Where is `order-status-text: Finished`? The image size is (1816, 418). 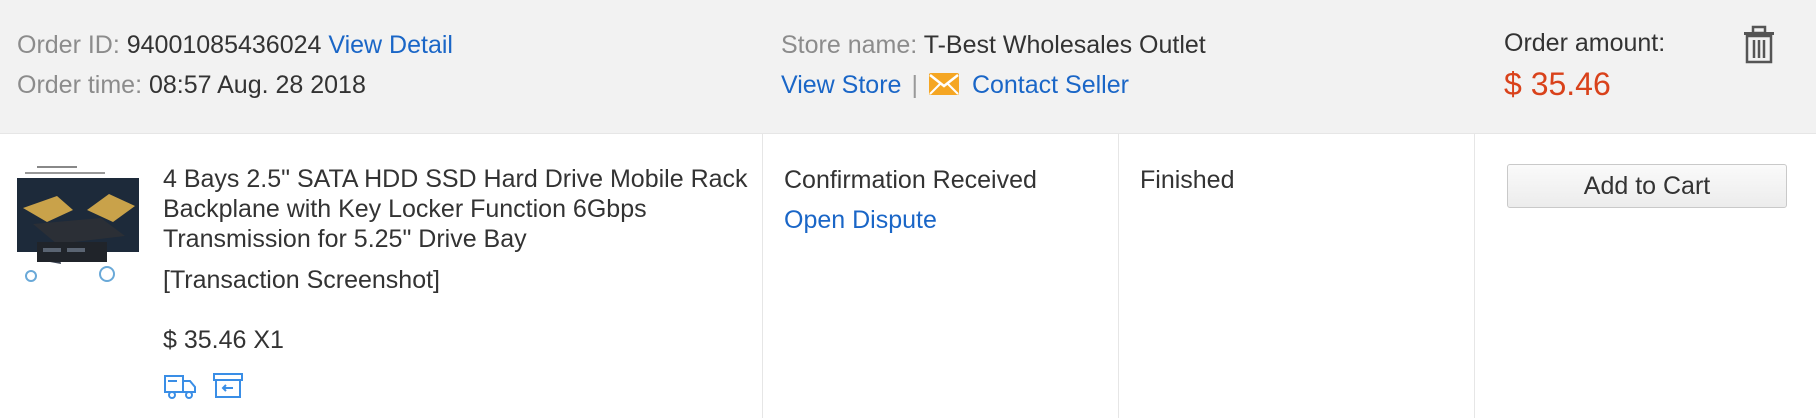 order-status-text: Finished is located at coordinates (1187, 180).